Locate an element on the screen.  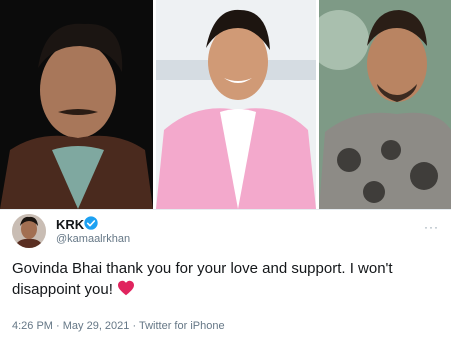
avatar is located at coordinates (29, 231).